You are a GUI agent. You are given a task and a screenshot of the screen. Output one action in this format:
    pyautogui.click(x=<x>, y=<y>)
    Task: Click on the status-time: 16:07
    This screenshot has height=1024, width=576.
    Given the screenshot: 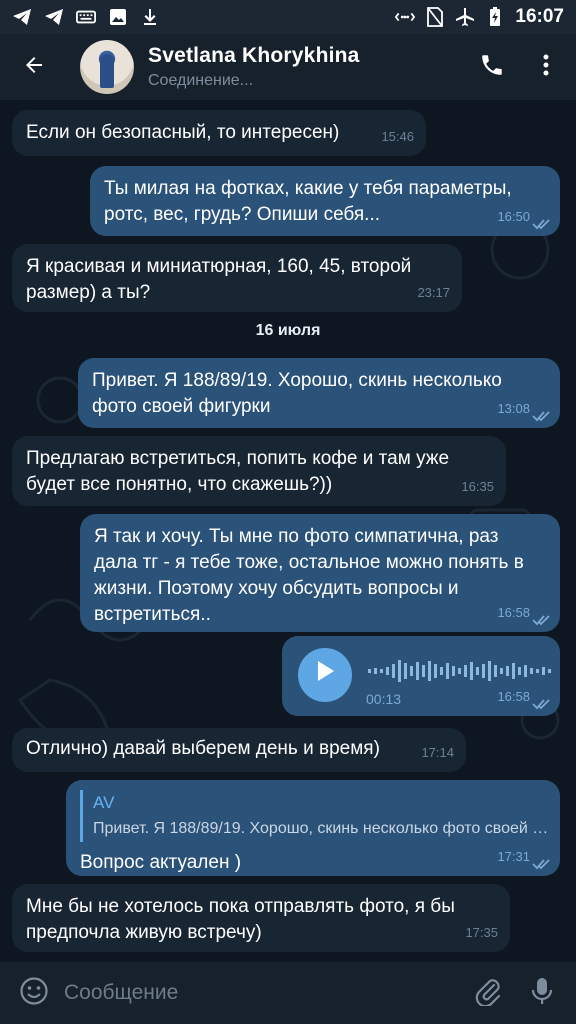 What is the action you would take?
    pyautogui.click(x=539, y=16)
    